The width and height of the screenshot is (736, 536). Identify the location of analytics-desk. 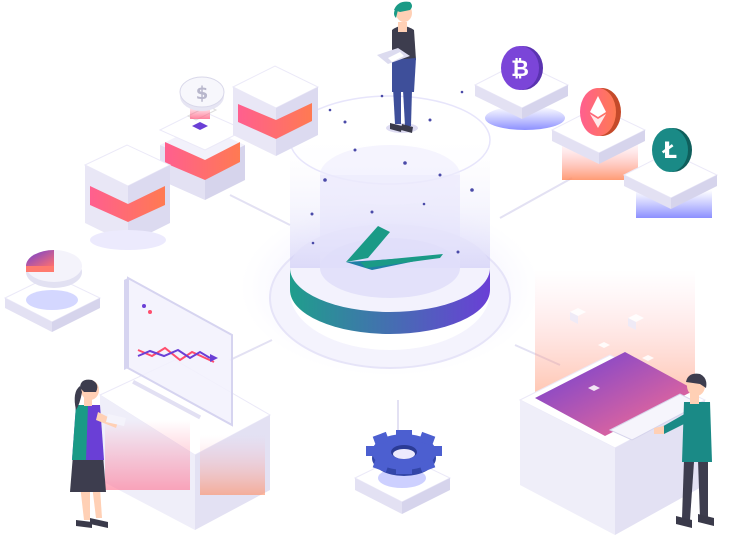
(185, 403).